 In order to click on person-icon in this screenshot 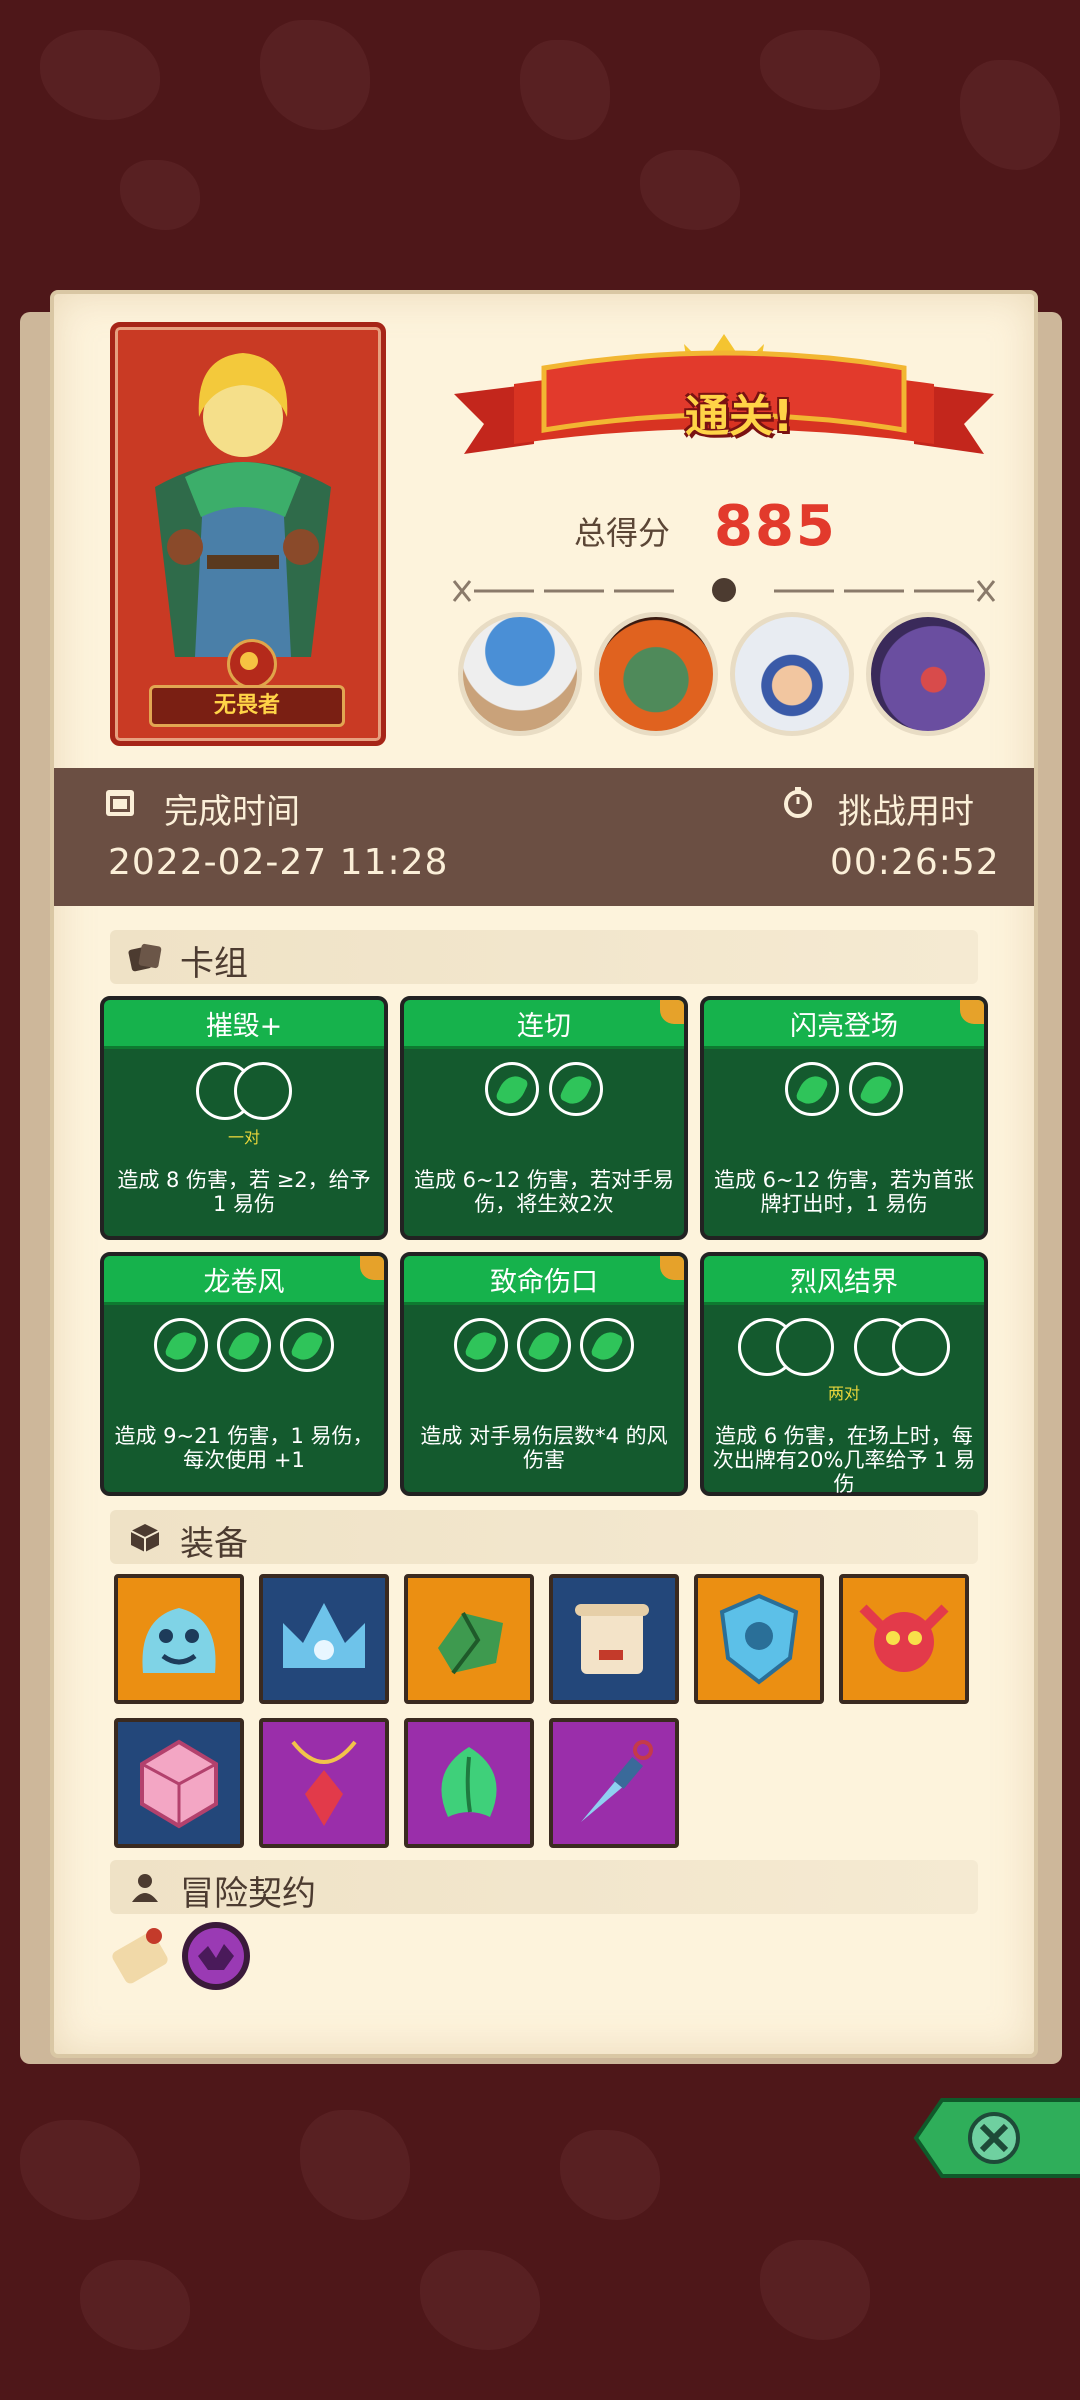, I will do `click(145, 1888)`.